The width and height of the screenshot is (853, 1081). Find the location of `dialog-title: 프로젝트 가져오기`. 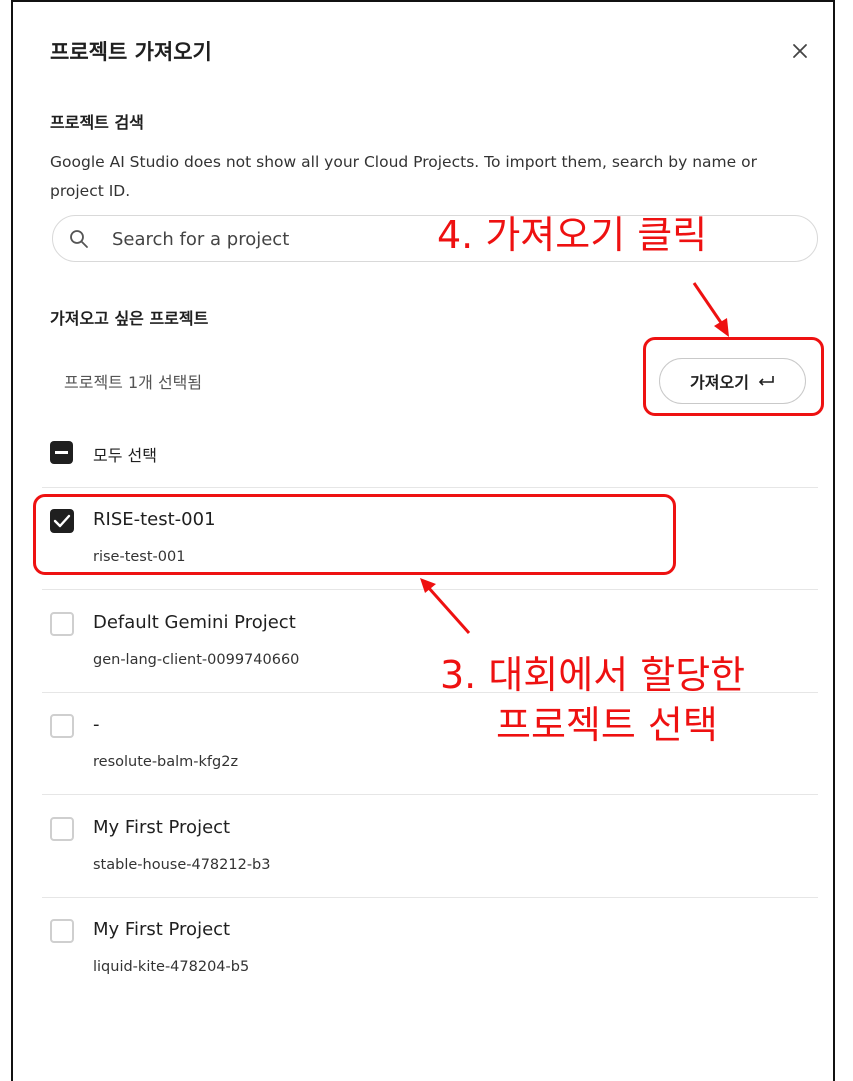

dialog-title: 프로젝트 가져오기 is located at coordinates (131, 52).